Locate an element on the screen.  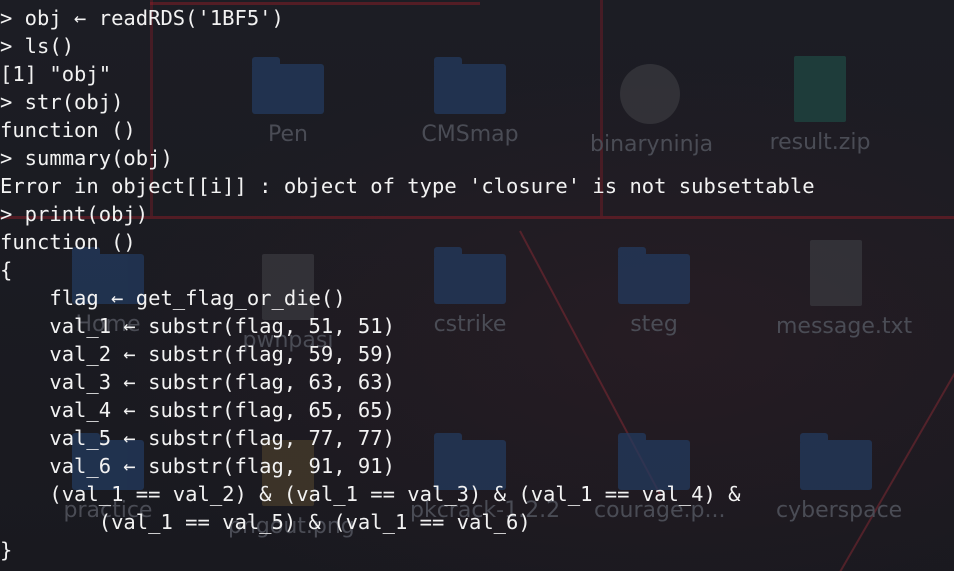
terminal-line: val_2 ← substr(flag, 59, 59) is located at coordinates (197, 354).